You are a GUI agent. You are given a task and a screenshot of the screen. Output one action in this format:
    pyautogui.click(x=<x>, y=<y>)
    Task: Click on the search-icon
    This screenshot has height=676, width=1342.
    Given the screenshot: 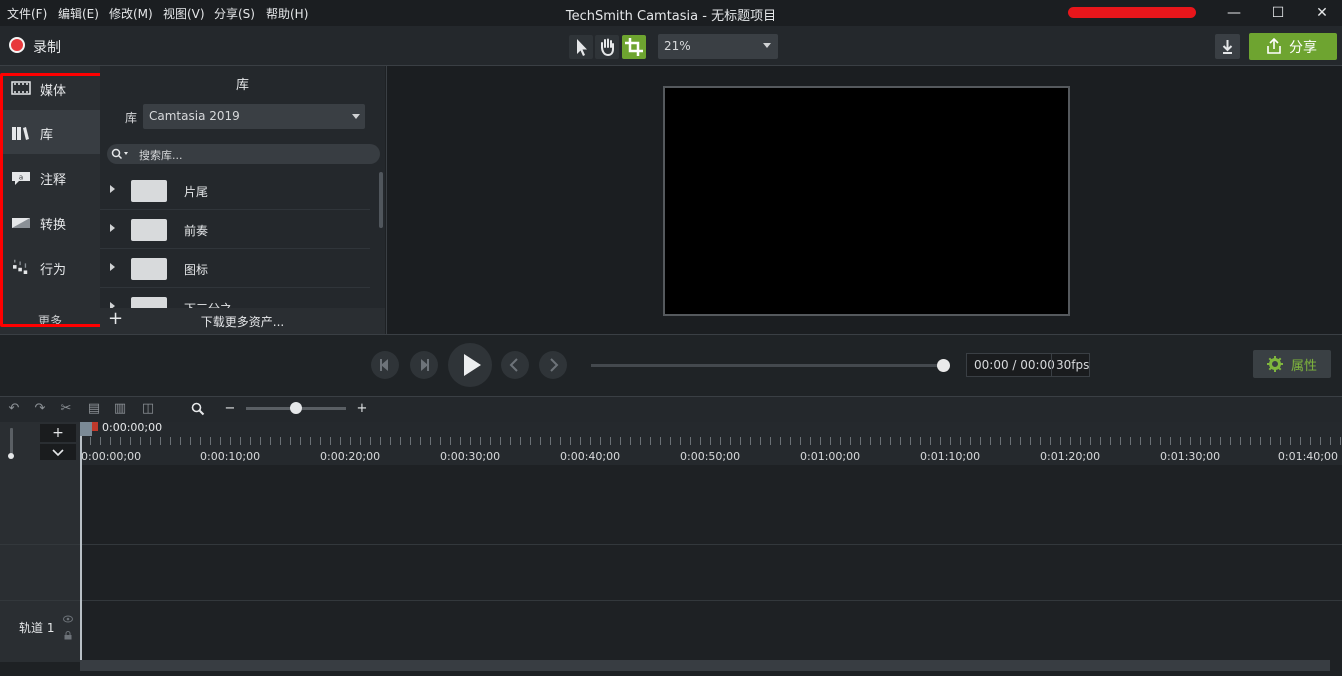 What is the action you would take?
    pyautogui.click(x=119, y=154)
    